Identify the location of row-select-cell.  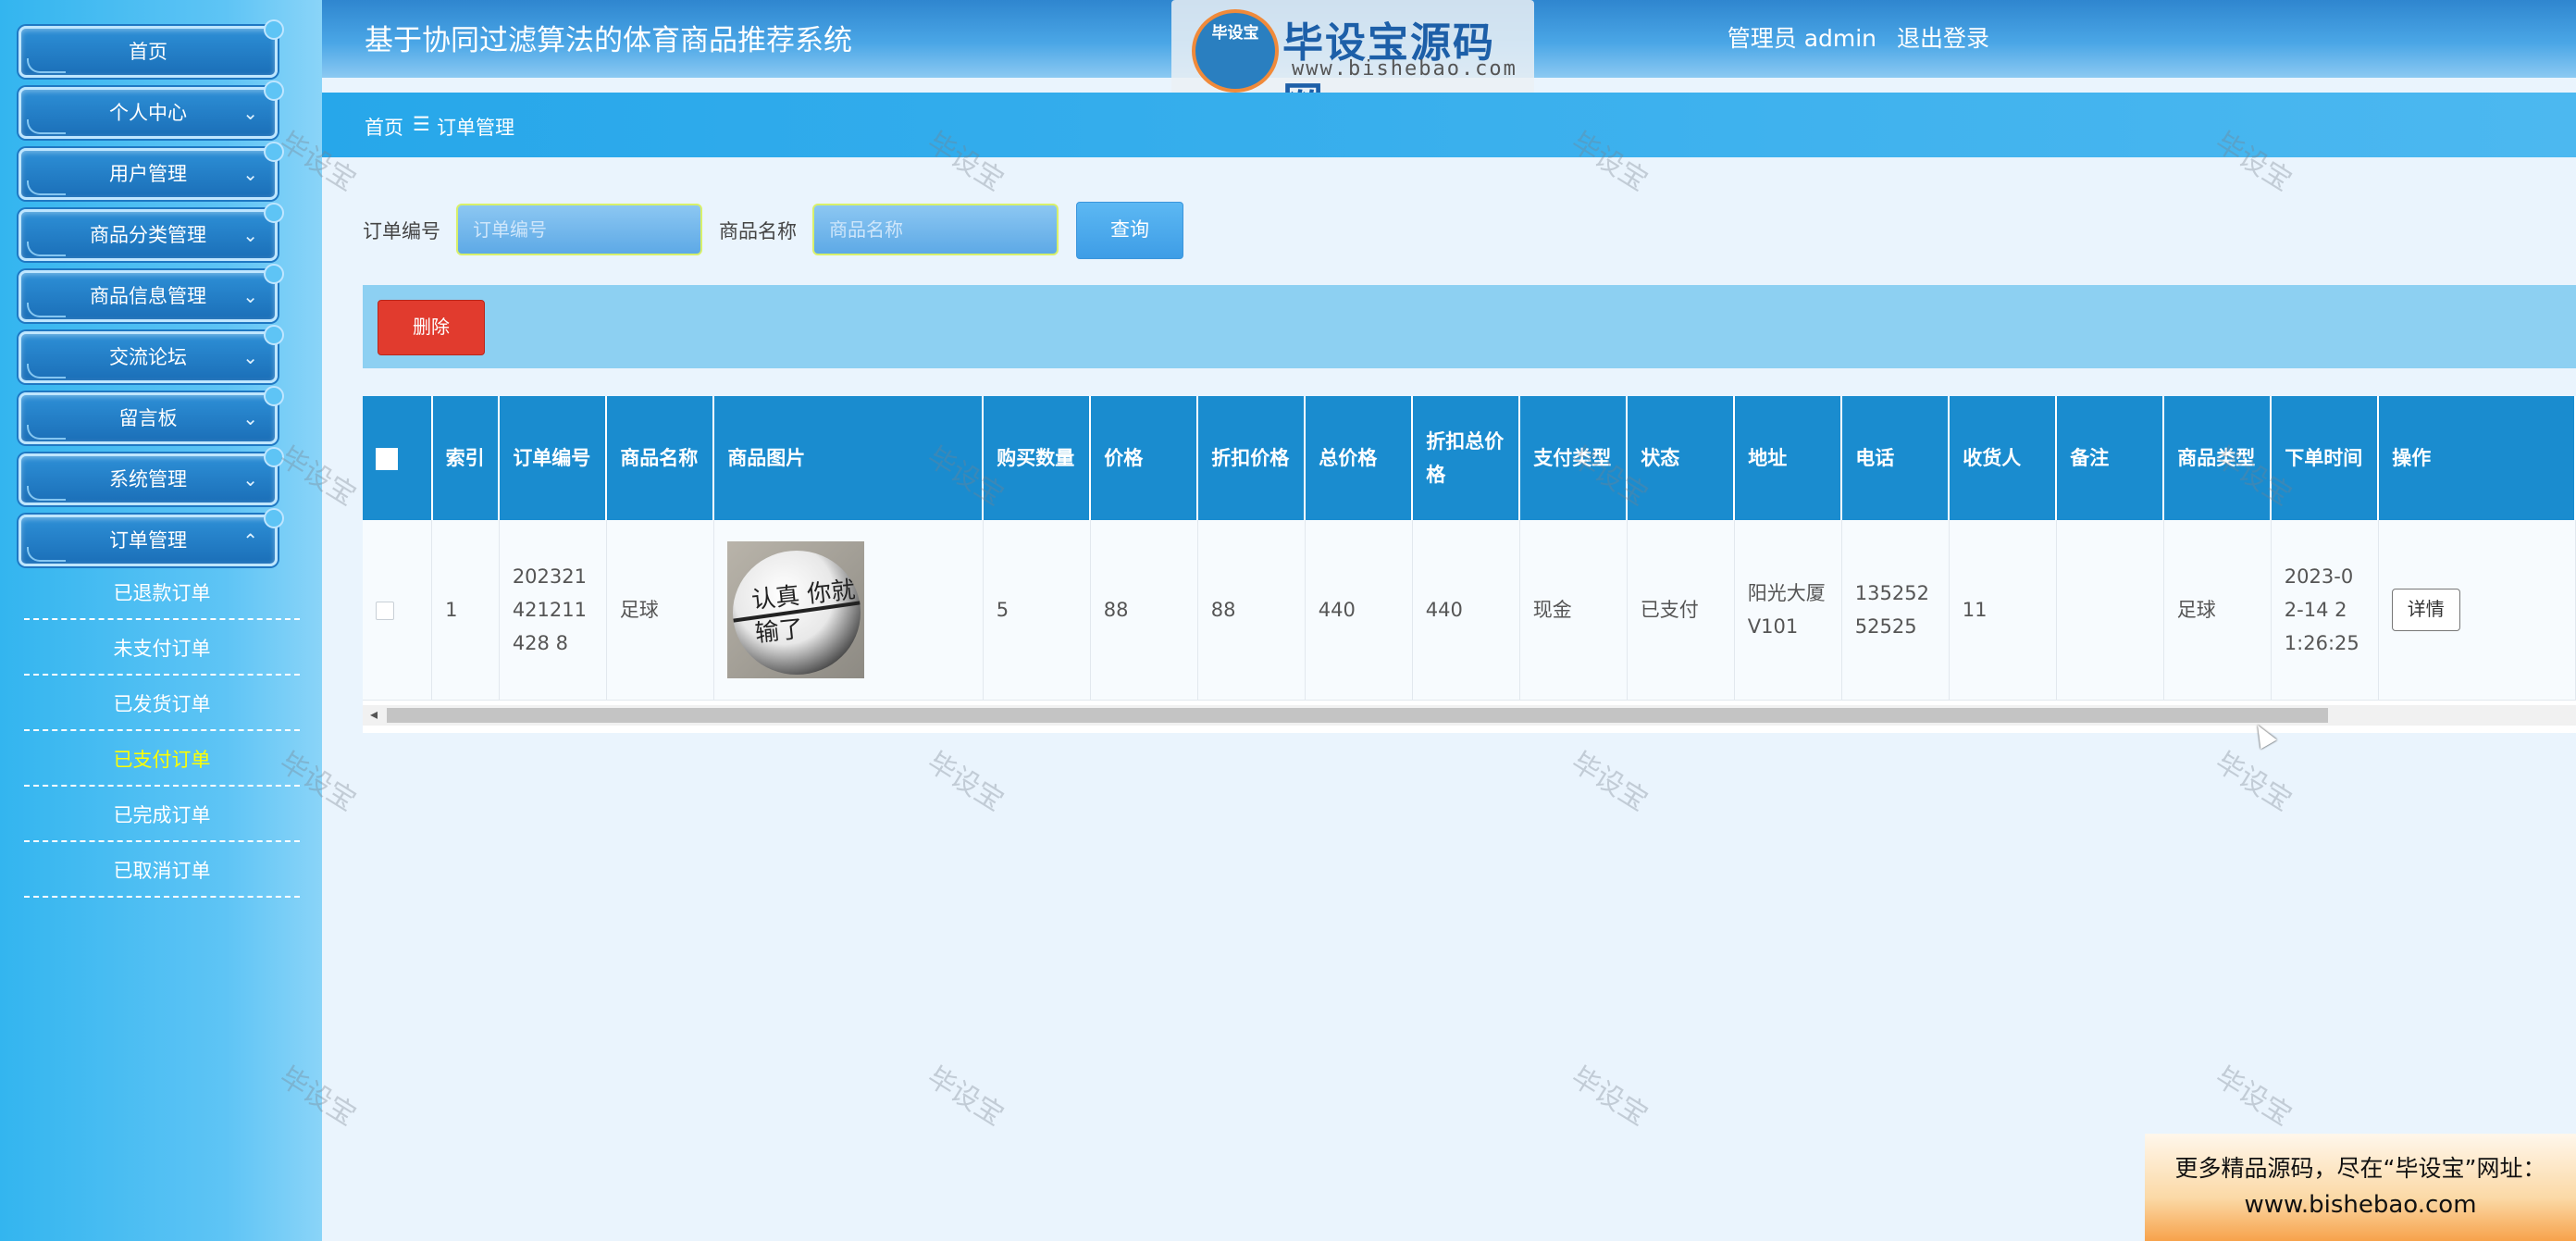
(398, 610).